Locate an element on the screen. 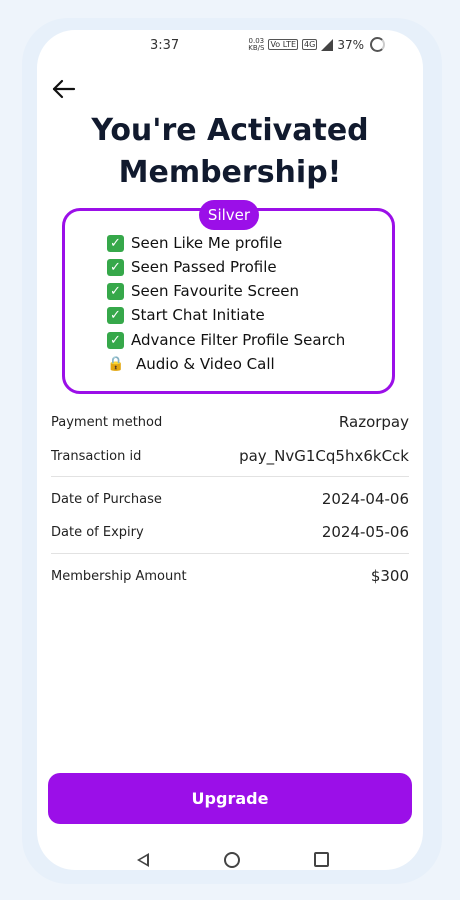  volte-icon: Vo LTE is located at coordinates (283, 44).